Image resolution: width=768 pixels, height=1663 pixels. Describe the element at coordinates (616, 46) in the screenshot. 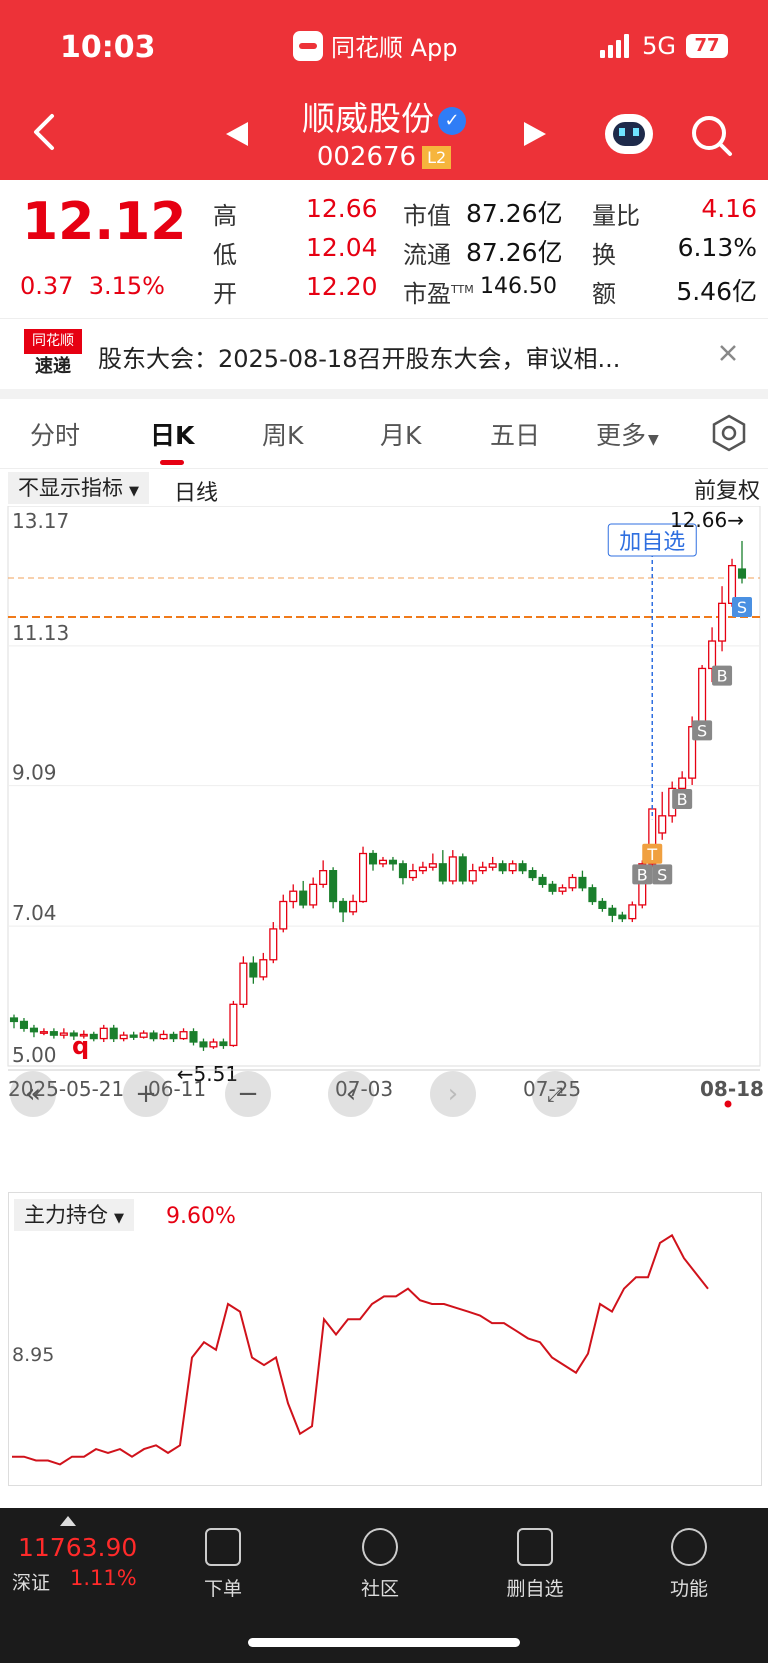

I see `signal-icon` at that location.